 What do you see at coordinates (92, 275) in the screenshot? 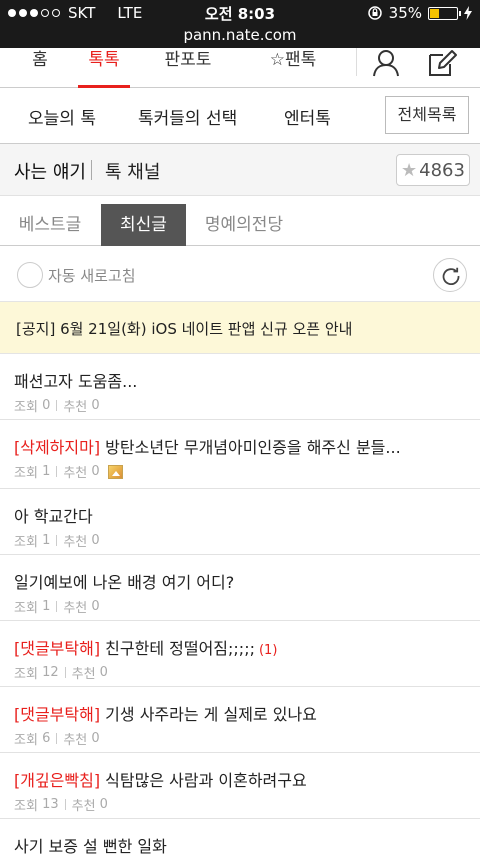
I see `auto-refresh-label: 자동 새로고침` at bounding box center [92, 275].